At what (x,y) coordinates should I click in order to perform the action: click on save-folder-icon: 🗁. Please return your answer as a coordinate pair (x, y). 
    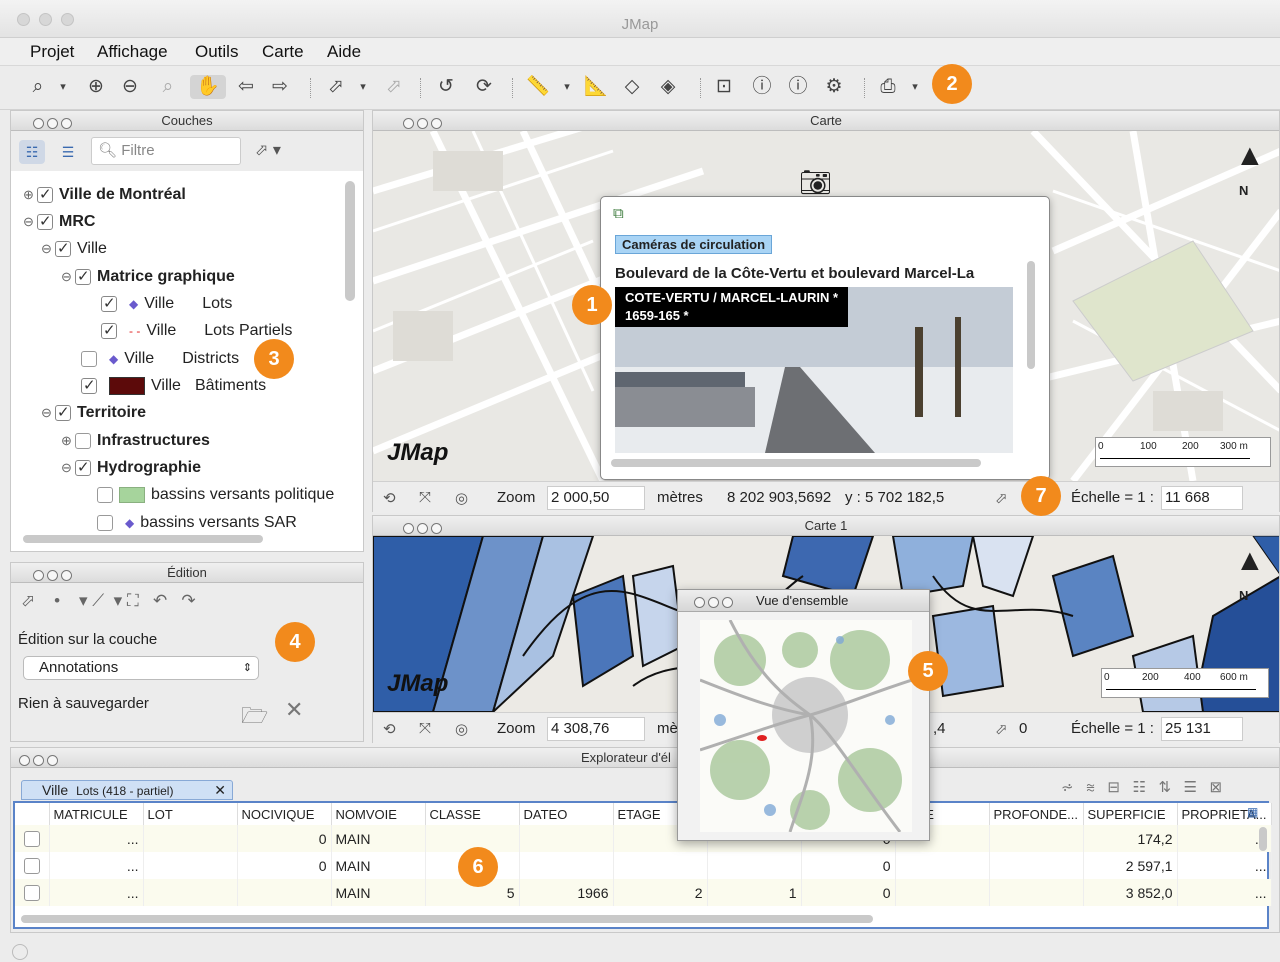
    Looking at the image, I should click on (254, 718).